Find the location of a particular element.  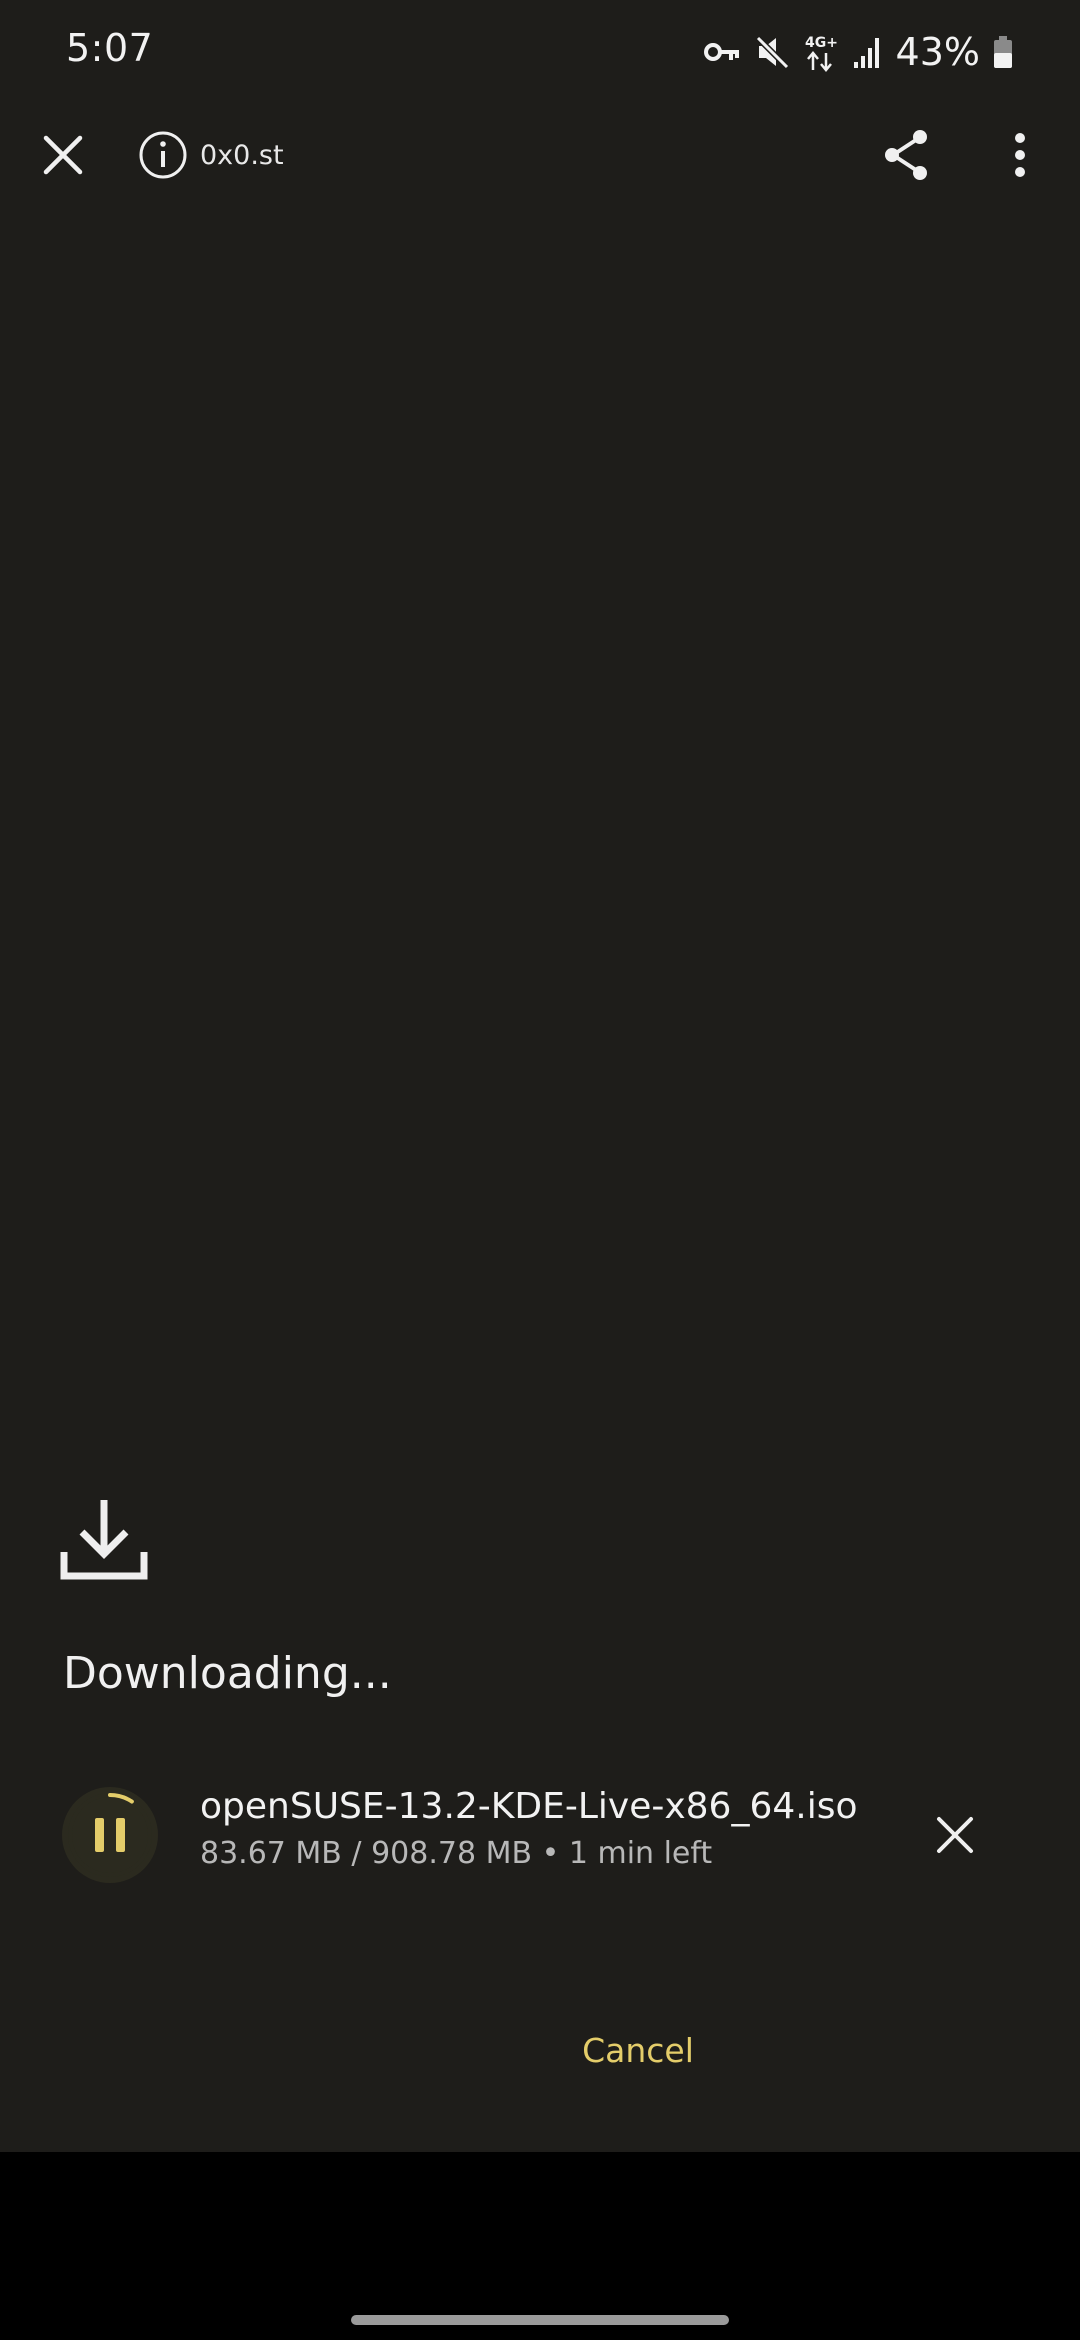

site-label: 0x0.st is located at coordinates (242, 155).